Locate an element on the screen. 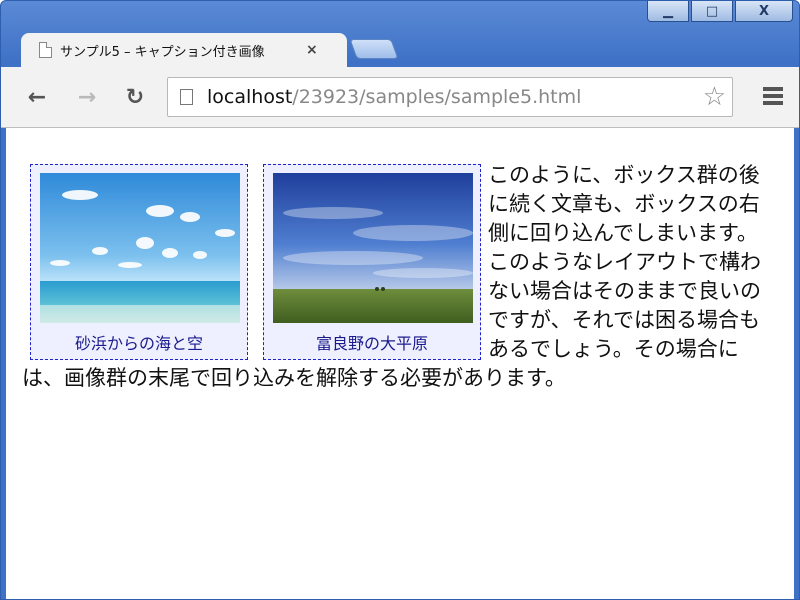  minimize-icon: ▁ is located at coordinates (668, 11).